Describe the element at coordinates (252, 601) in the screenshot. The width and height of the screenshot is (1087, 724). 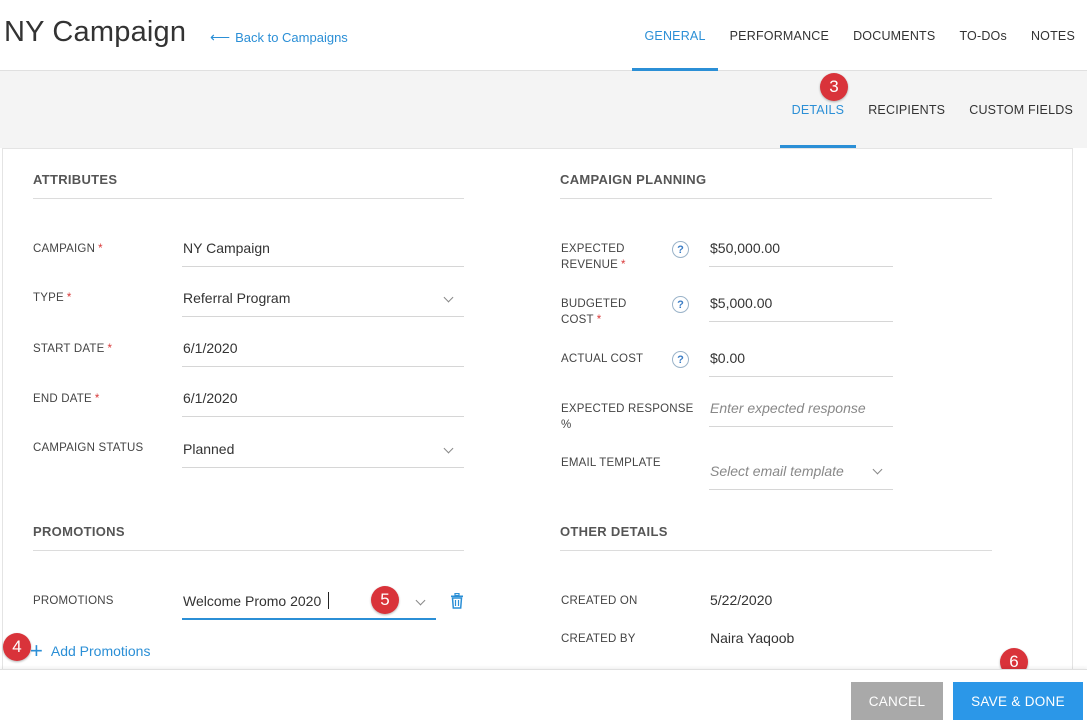
I see `promotions-select: Welcome Promo 2020` at that location.